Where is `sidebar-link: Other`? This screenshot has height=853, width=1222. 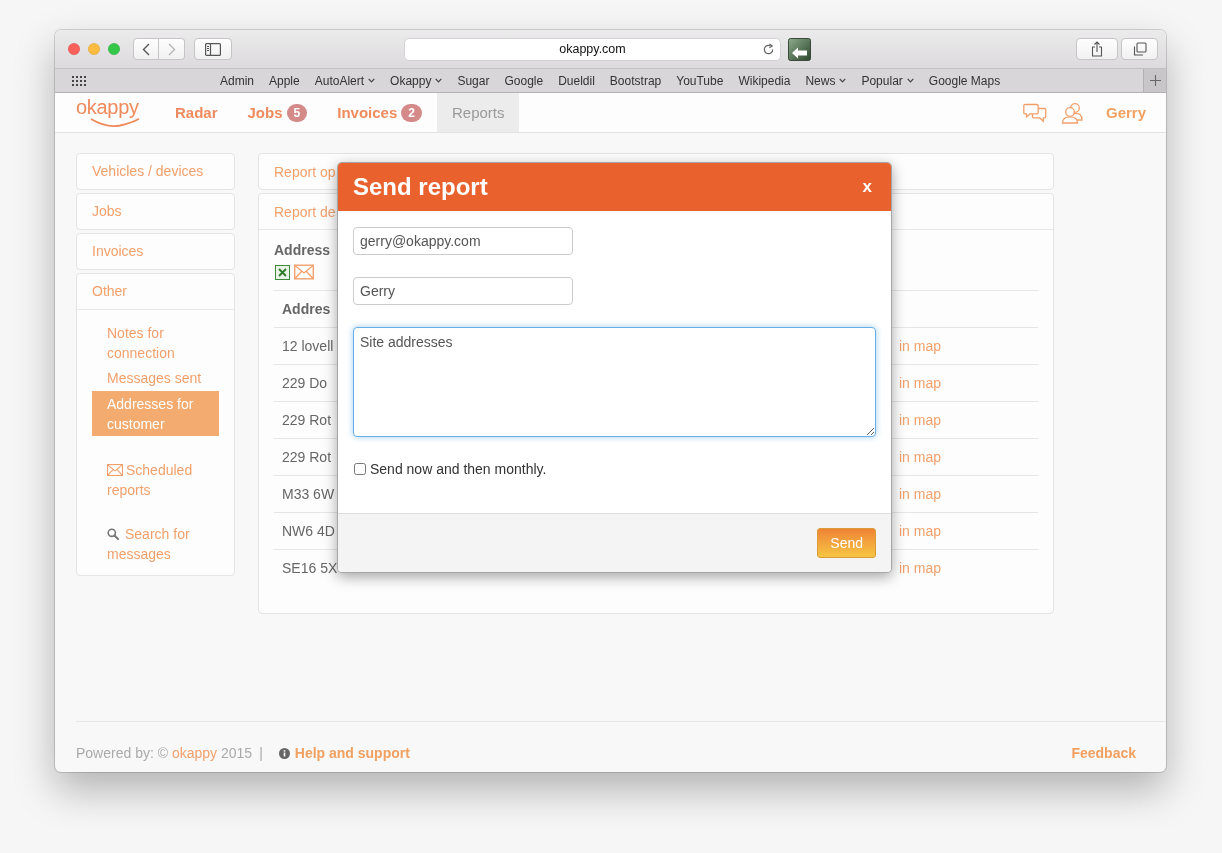 sidebar-link: Other is located at coordinates (155, 292).